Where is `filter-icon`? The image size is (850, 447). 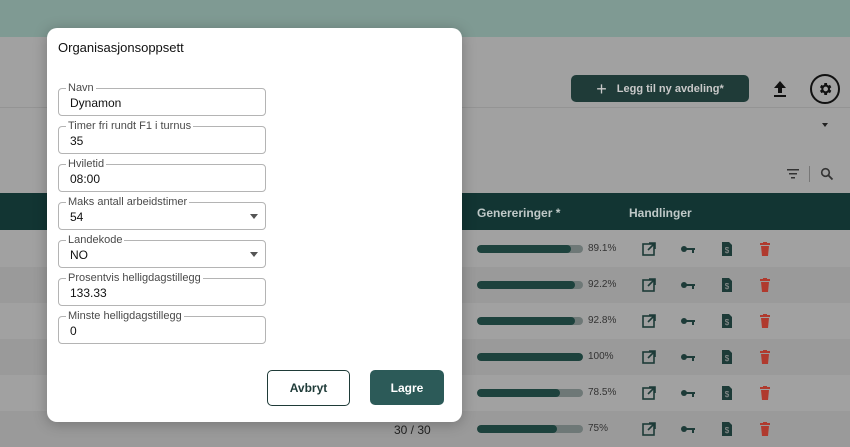
filter-icon is located at coordinates (793, 174).